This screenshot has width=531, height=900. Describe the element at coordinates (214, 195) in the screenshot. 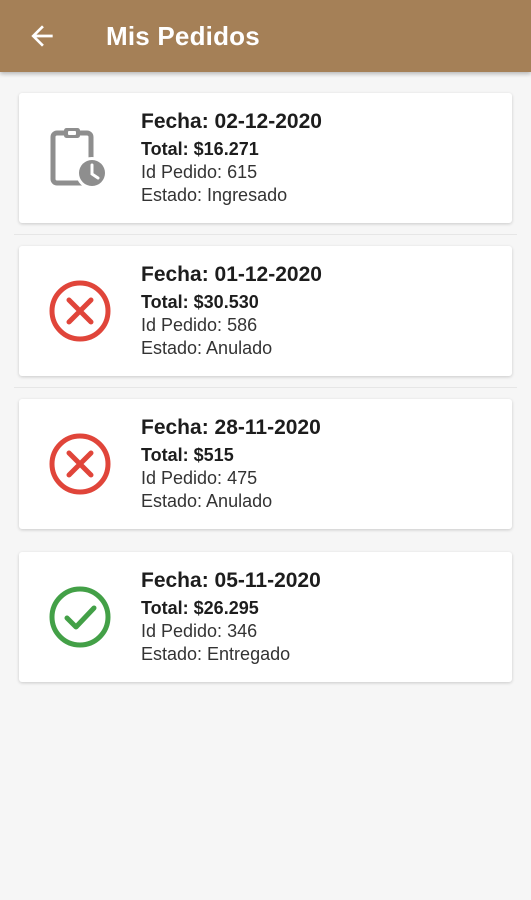

I see `order-status: Estado: Ingresado` at that location.